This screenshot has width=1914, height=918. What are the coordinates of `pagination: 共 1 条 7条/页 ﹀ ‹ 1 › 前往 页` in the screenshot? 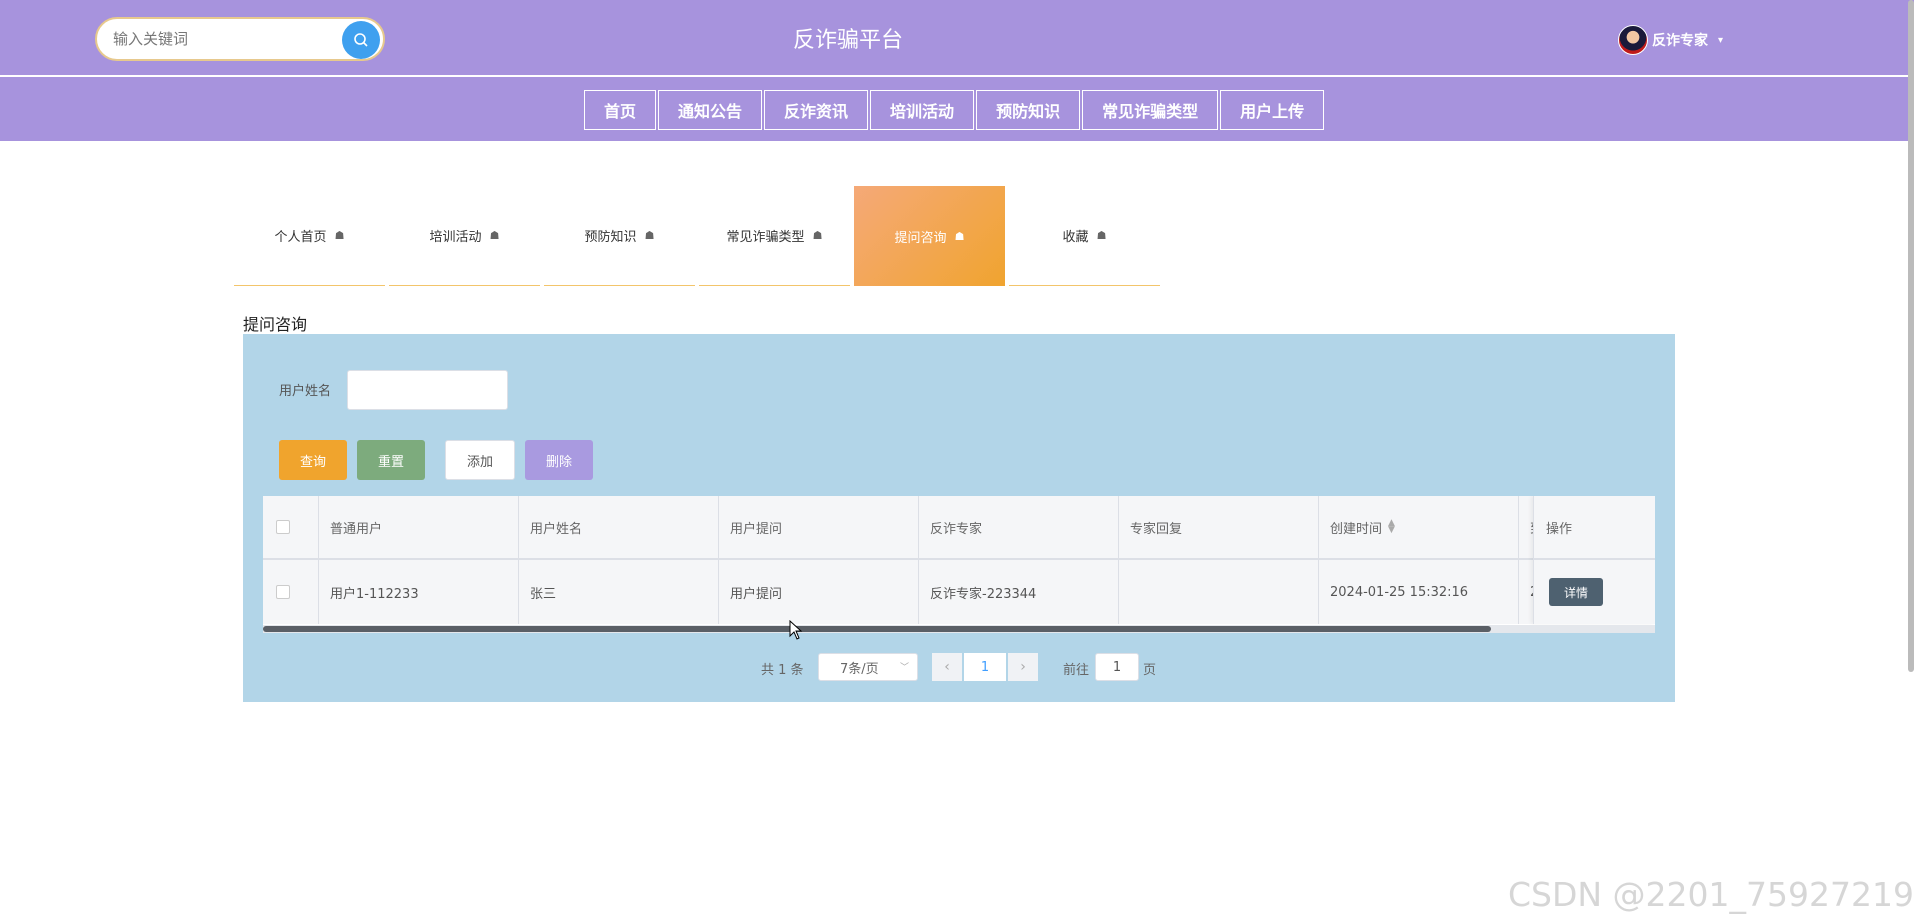 It's located at (959, 667).